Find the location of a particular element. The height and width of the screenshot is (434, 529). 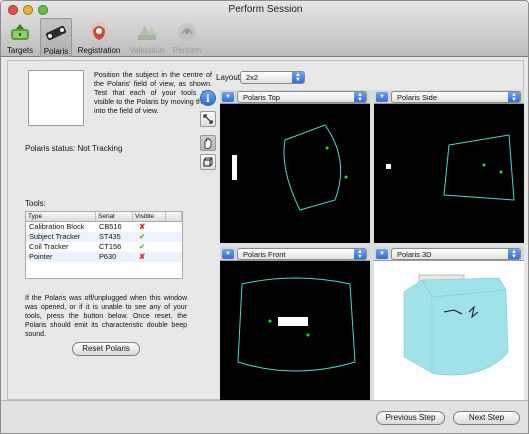

view-select: Polaris 3D ▲ ▼ is located at coordinates (456, 254).